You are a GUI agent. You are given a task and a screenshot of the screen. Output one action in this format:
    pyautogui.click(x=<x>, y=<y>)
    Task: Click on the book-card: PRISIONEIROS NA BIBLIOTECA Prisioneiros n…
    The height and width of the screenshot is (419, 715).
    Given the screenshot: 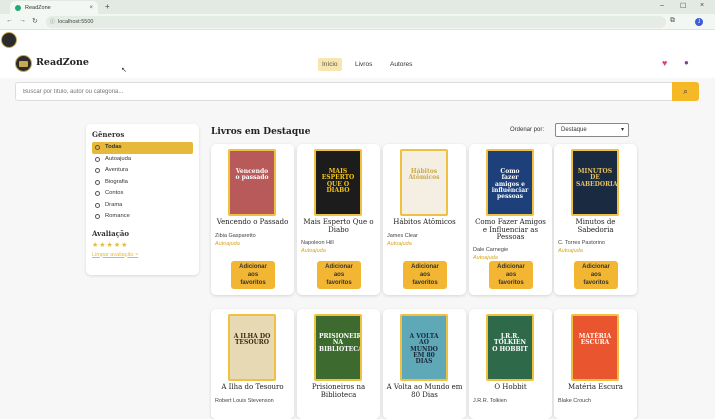 What is the action you would take?
    pyautogui.click(x=338, y=364)
    